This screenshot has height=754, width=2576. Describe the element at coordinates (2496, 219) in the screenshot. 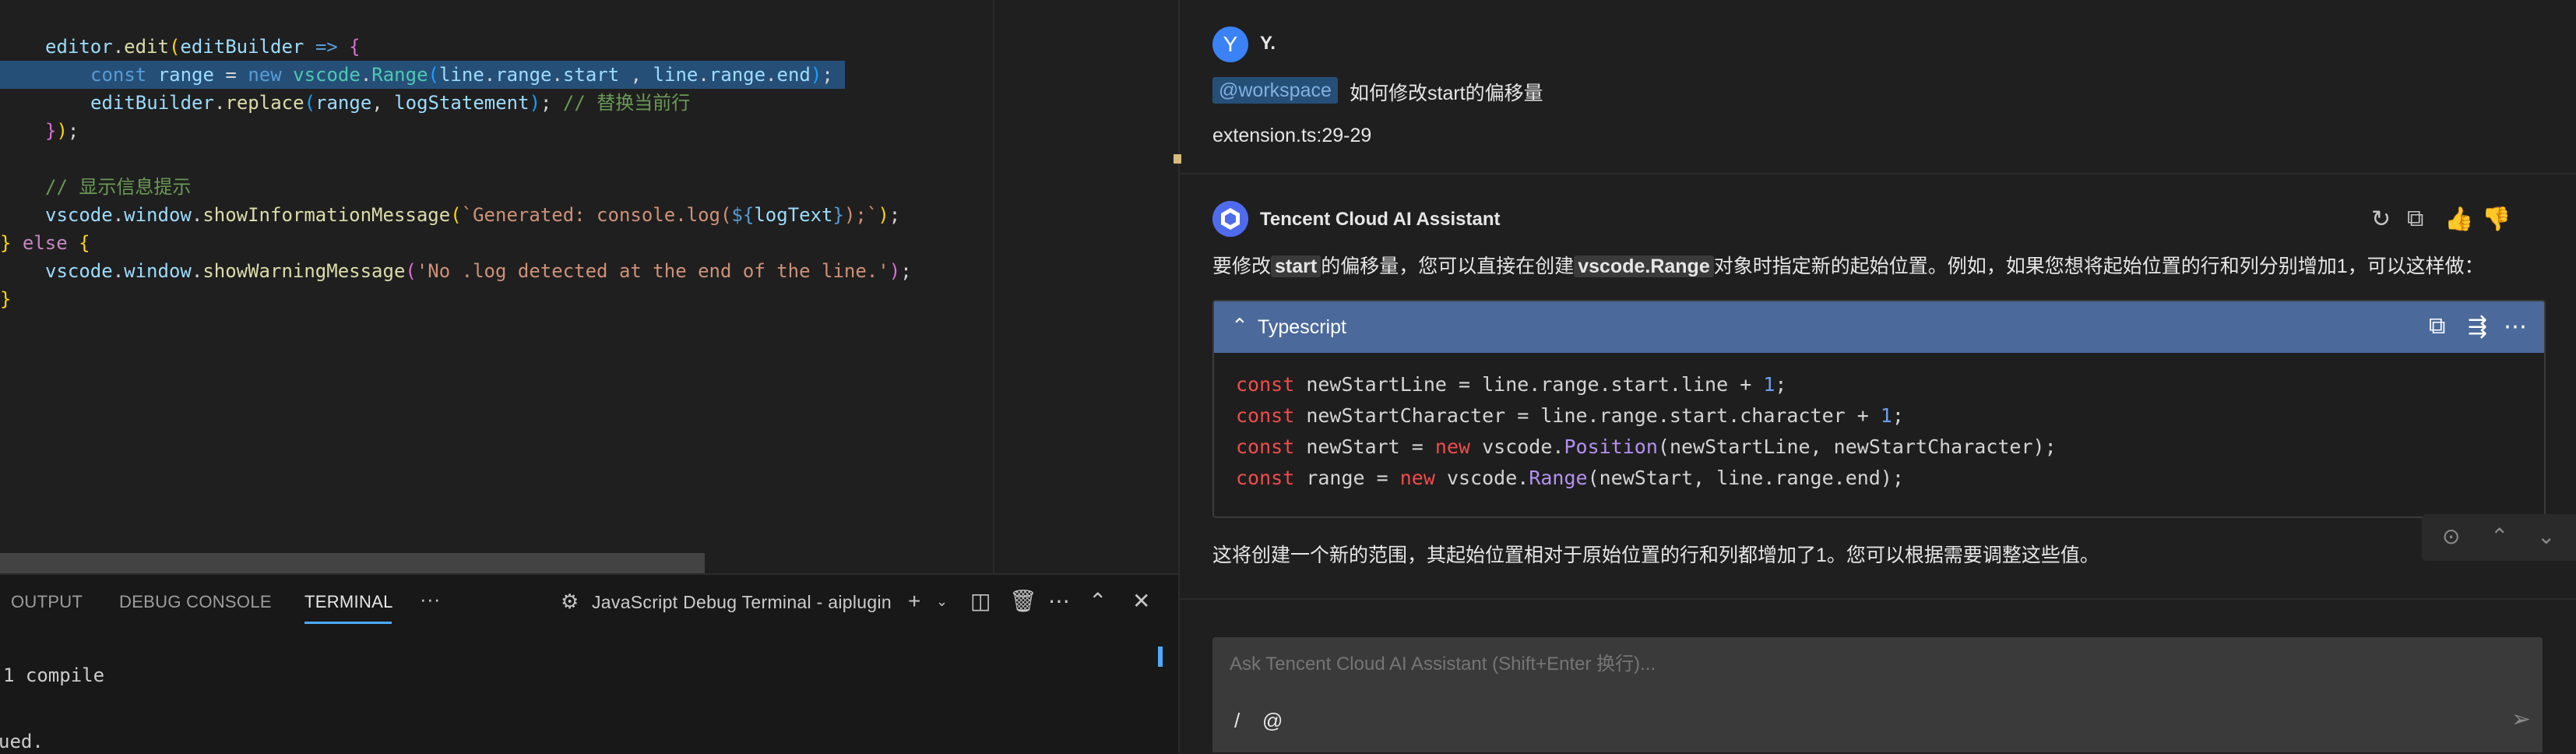

I see `thumbs-down-icon: 👎` at that location.